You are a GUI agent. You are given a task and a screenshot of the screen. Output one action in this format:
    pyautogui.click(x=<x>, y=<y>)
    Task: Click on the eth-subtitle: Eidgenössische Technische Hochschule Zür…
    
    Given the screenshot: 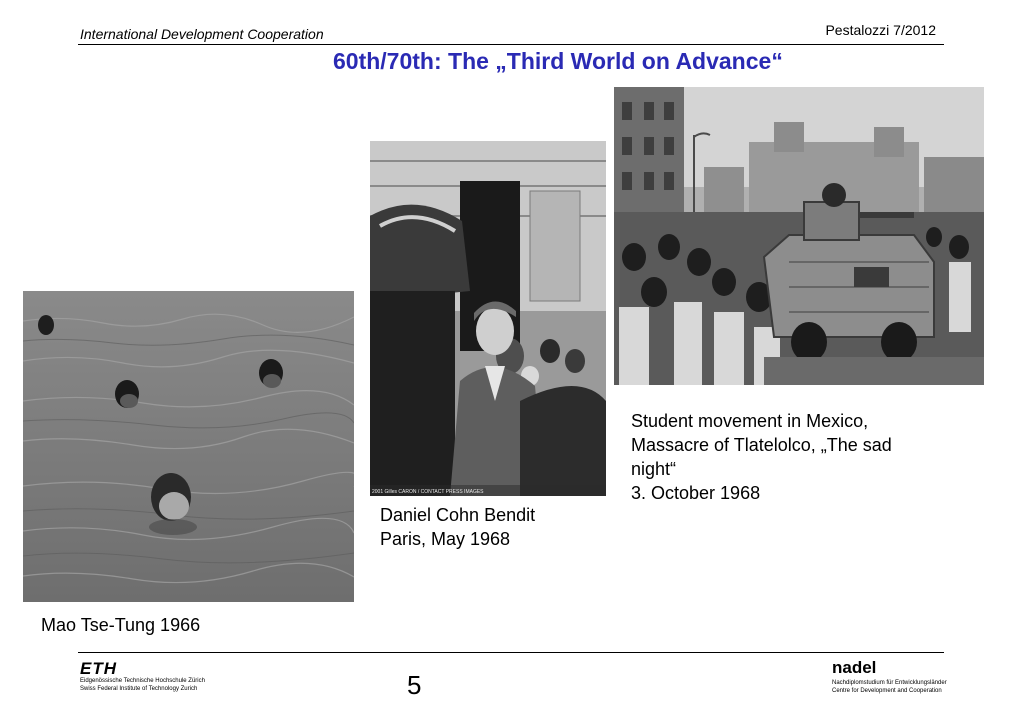 What is the action you would take?
    pyautogui.click(x=142, y=685)
    